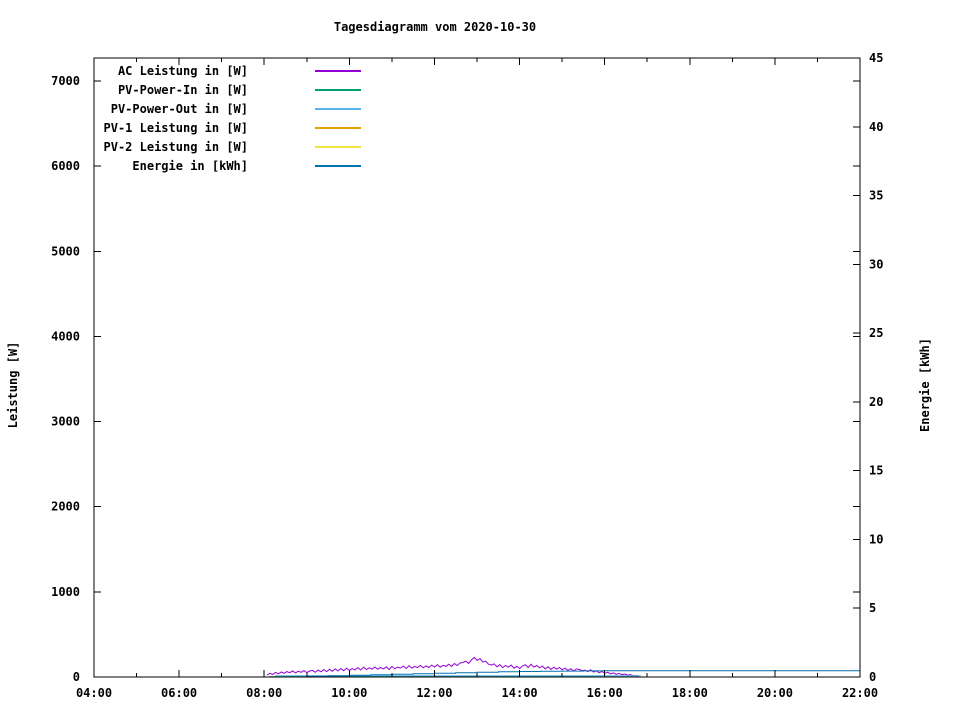 The image size is (960, 720). What do you see at coordinates (876, 471) in the screenshot?
I see `y-right-tick-label: 15` at bounding box center [876, 471].